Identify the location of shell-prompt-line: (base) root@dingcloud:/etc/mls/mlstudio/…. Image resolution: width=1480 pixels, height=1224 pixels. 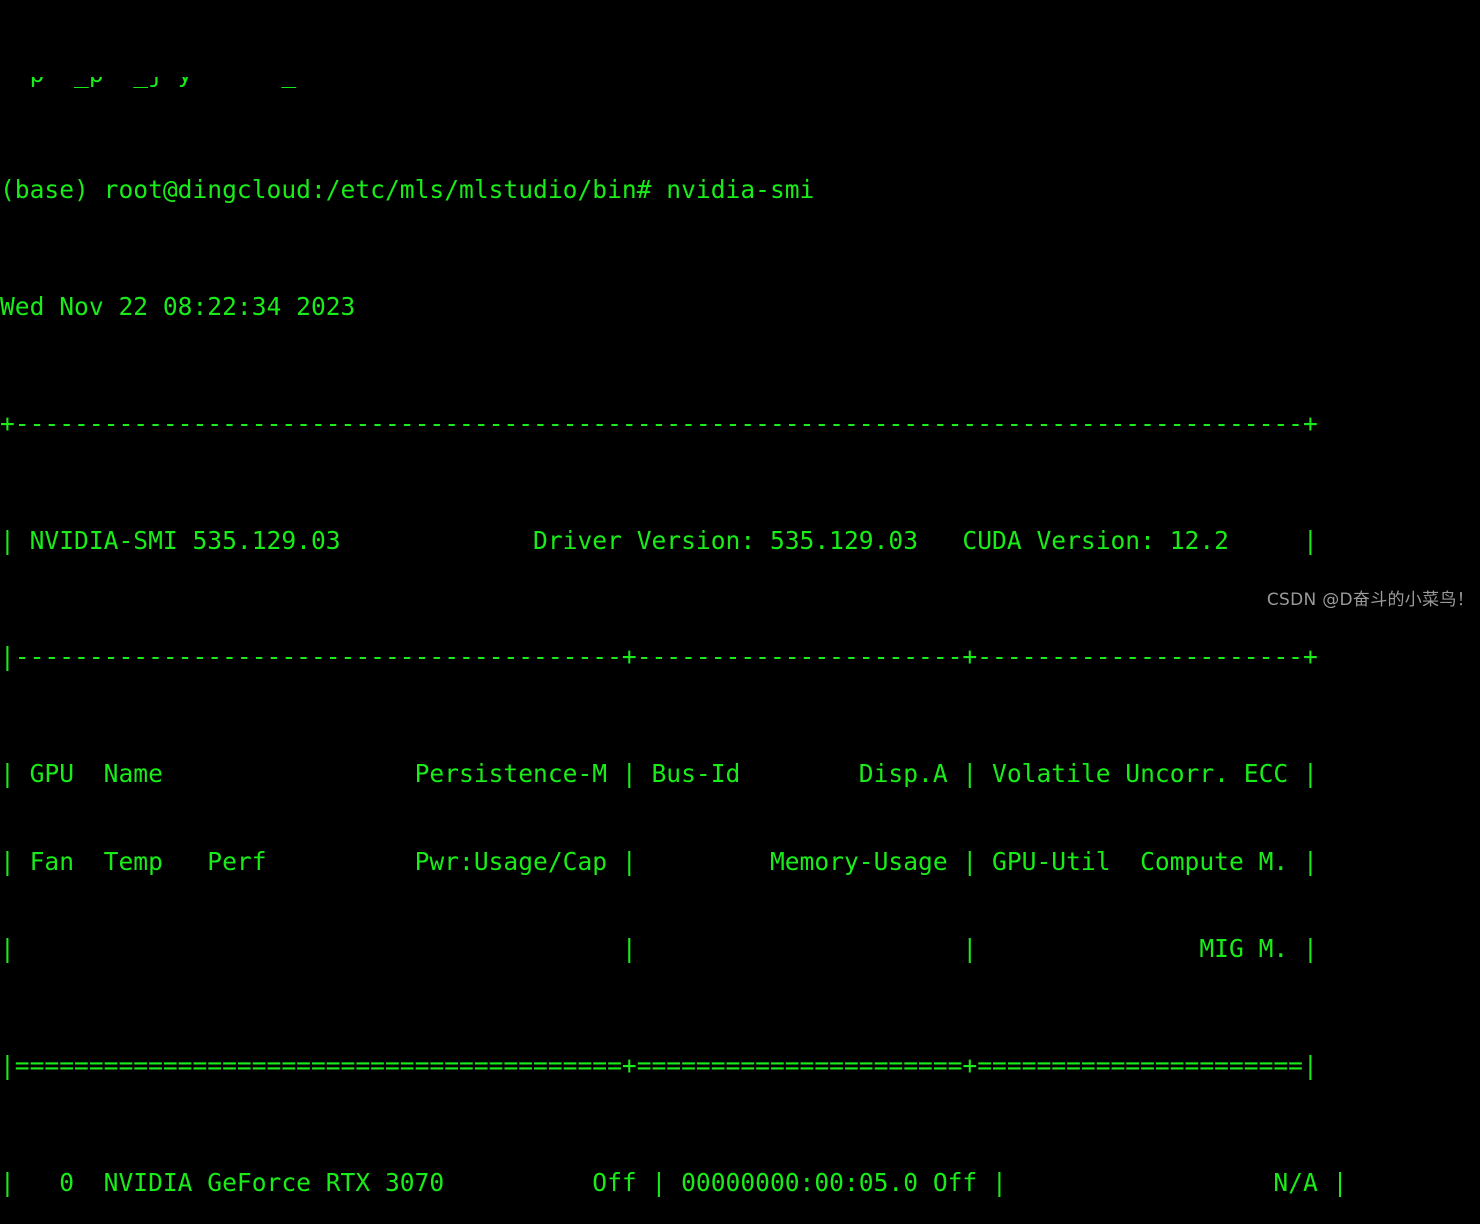
(673, 189).